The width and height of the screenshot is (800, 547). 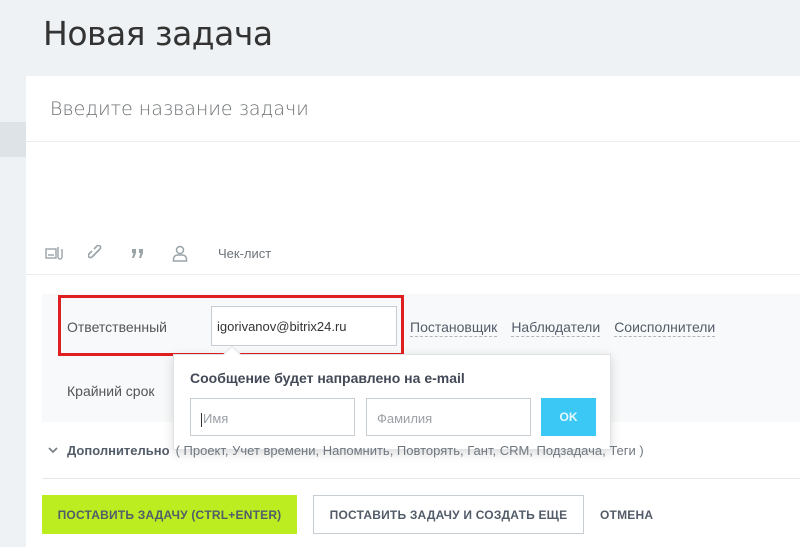 I want to click on task-title-input: Введите название задачи, so click(x=179, y=109).